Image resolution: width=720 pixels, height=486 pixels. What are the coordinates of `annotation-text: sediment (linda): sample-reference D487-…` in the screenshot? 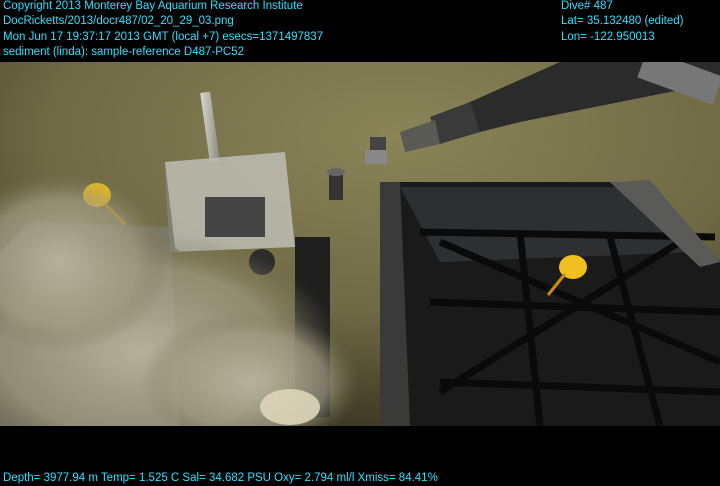 It's located at (123, 52).